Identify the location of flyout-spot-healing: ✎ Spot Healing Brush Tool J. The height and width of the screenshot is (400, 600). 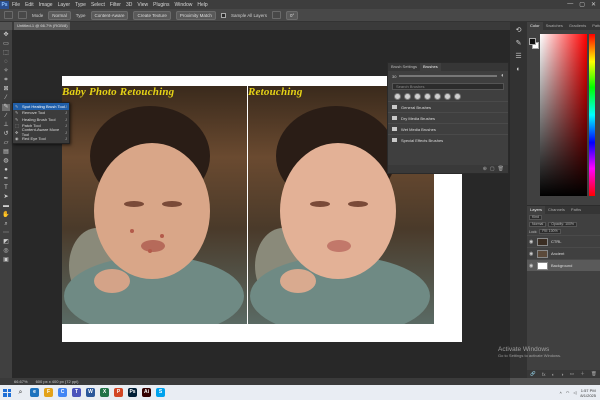
(41, 106).